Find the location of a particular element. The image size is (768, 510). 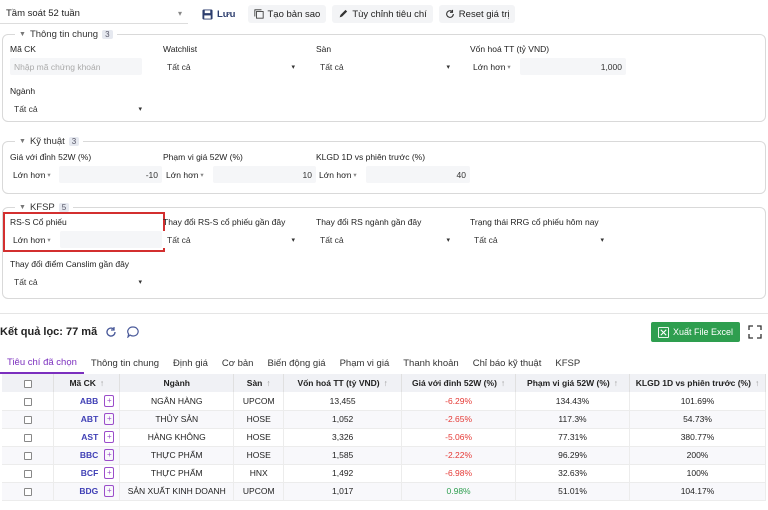

market-cap-cell: 1,585 is located at coordinates (343, 455).